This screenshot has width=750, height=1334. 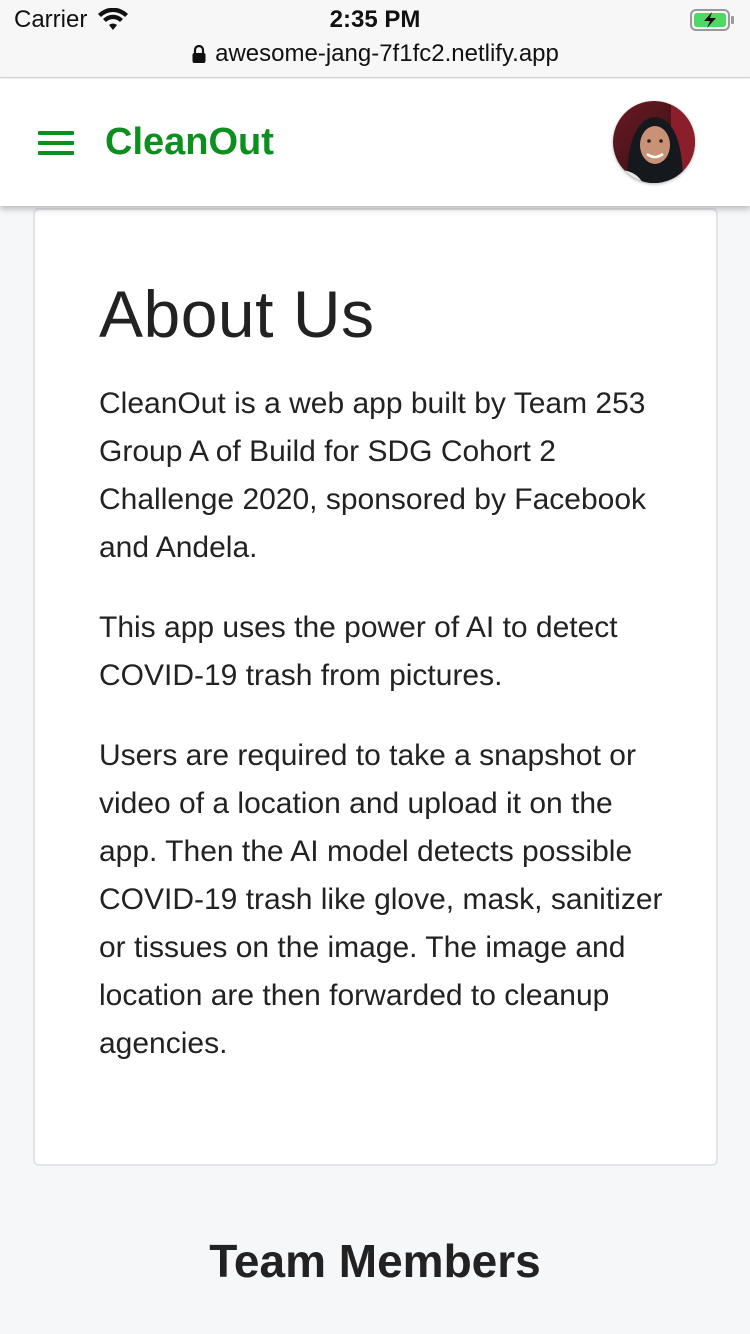 What do you see at coordinates (56, 143) in the screenshot?
I see `hamburger-menu-icon` at bounding box center [56, 143].